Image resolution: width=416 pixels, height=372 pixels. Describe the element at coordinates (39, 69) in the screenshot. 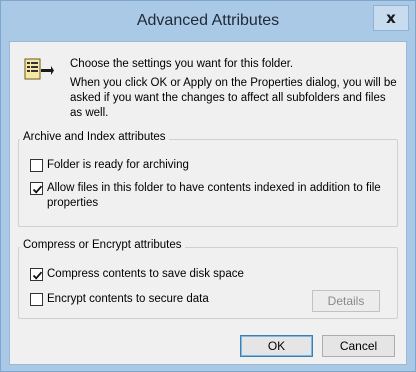

I see `folder-settings-icon` at that location.